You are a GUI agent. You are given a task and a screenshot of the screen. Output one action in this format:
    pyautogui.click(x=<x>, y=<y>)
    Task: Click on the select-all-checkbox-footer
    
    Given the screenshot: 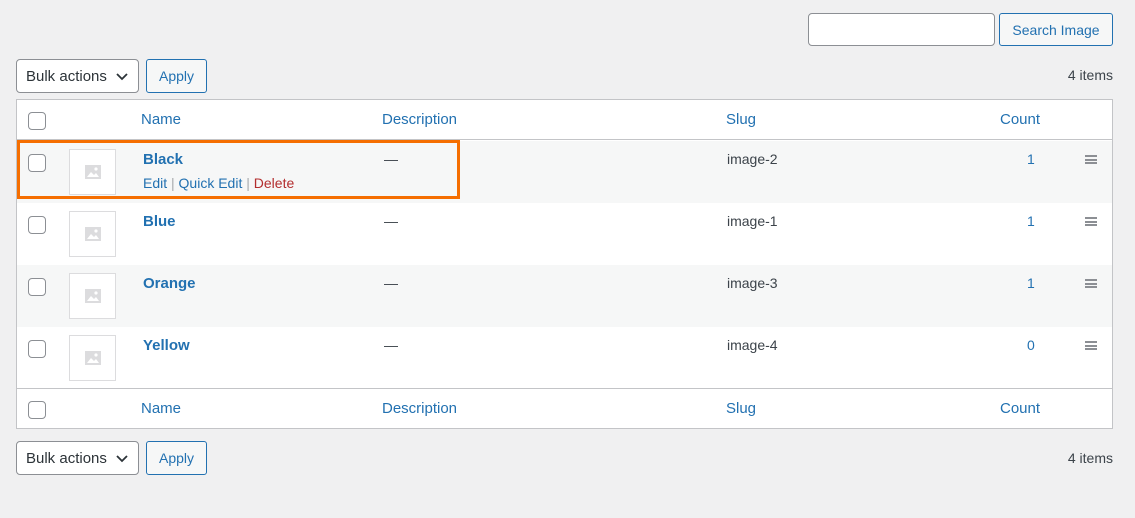 What is the action you would take?
    pyautogui.click(x=37, y=410)
    